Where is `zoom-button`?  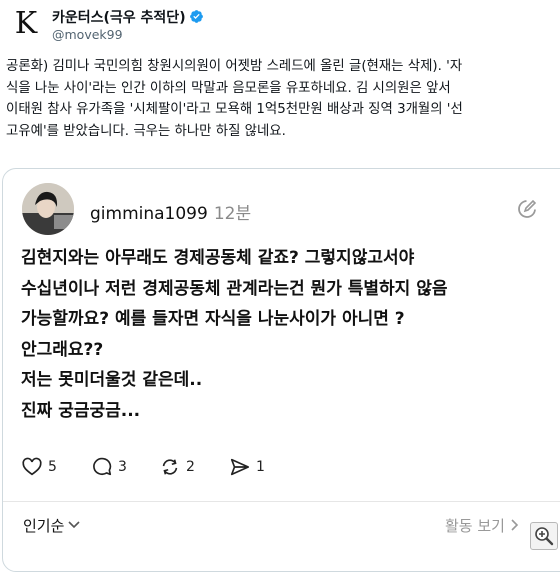 zoom-button is located at coordinates (544, 536).